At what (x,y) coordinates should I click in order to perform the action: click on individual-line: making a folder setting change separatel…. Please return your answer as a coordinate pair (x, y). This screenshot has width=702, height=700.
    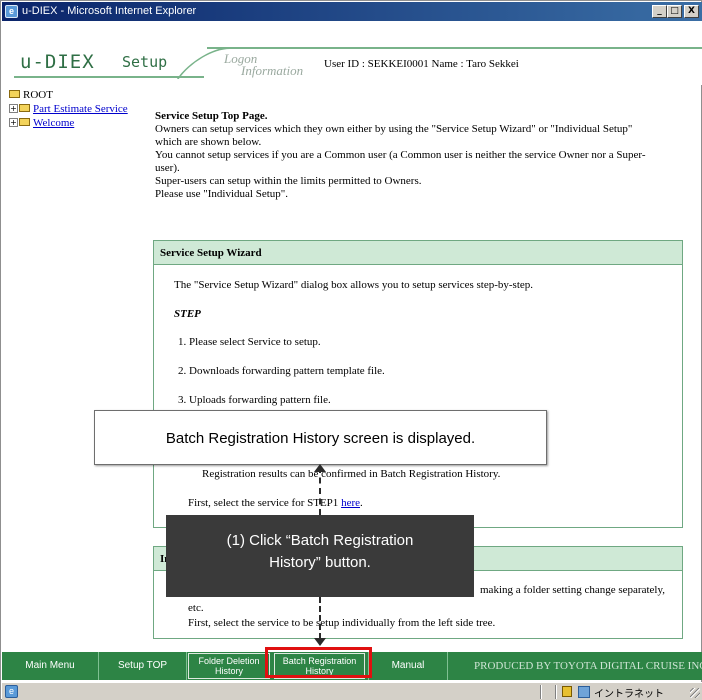
    Looking at the image, I should click on (572, 590).